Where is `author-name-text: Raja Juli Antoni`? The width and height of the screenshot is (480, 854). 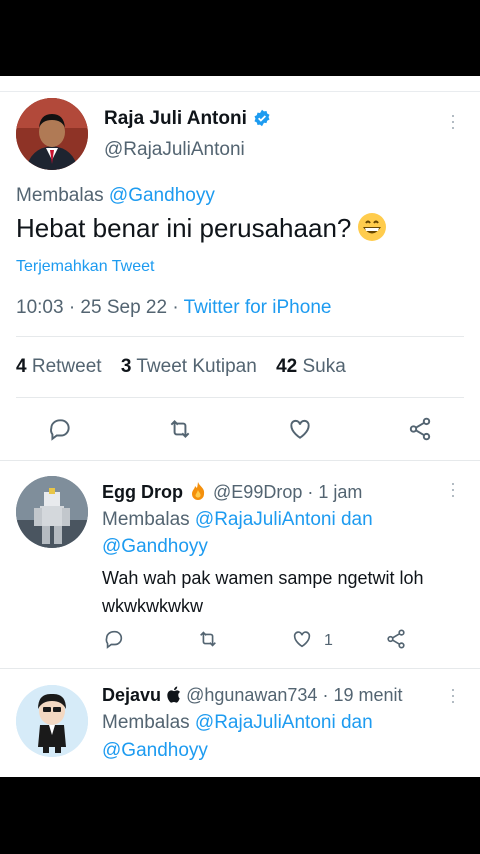 author-name-text: Raja Juli Antoni is located at coordinates (175, 118).